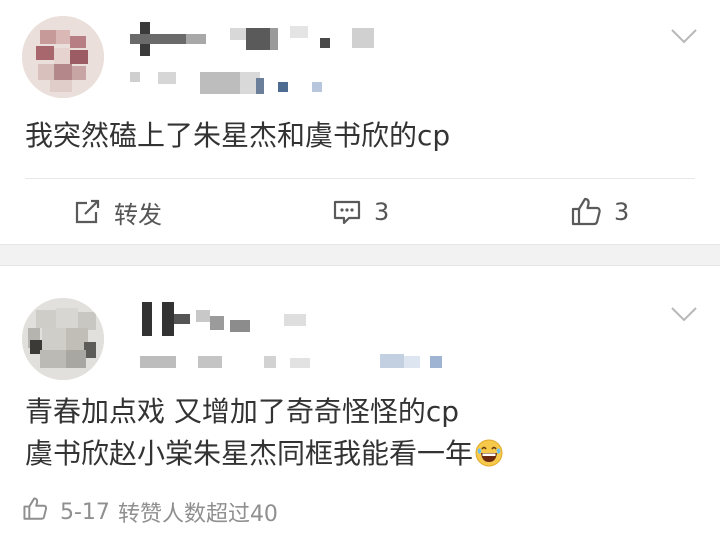  I want to click on comment-status: 转赞人数超过40, so click(197, 514).